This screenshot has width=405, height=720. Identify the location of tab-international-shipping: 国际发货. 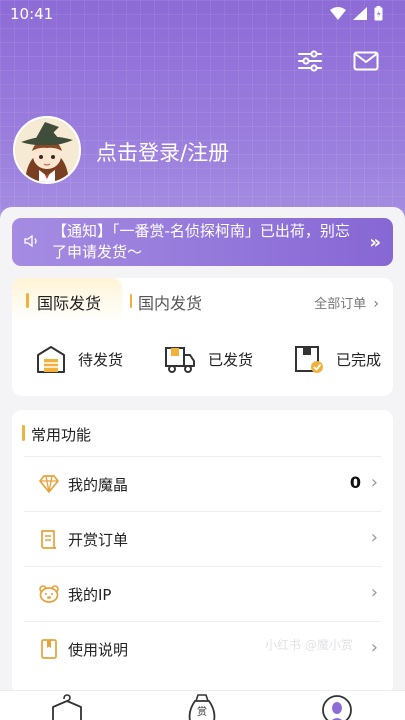
(67, 300).